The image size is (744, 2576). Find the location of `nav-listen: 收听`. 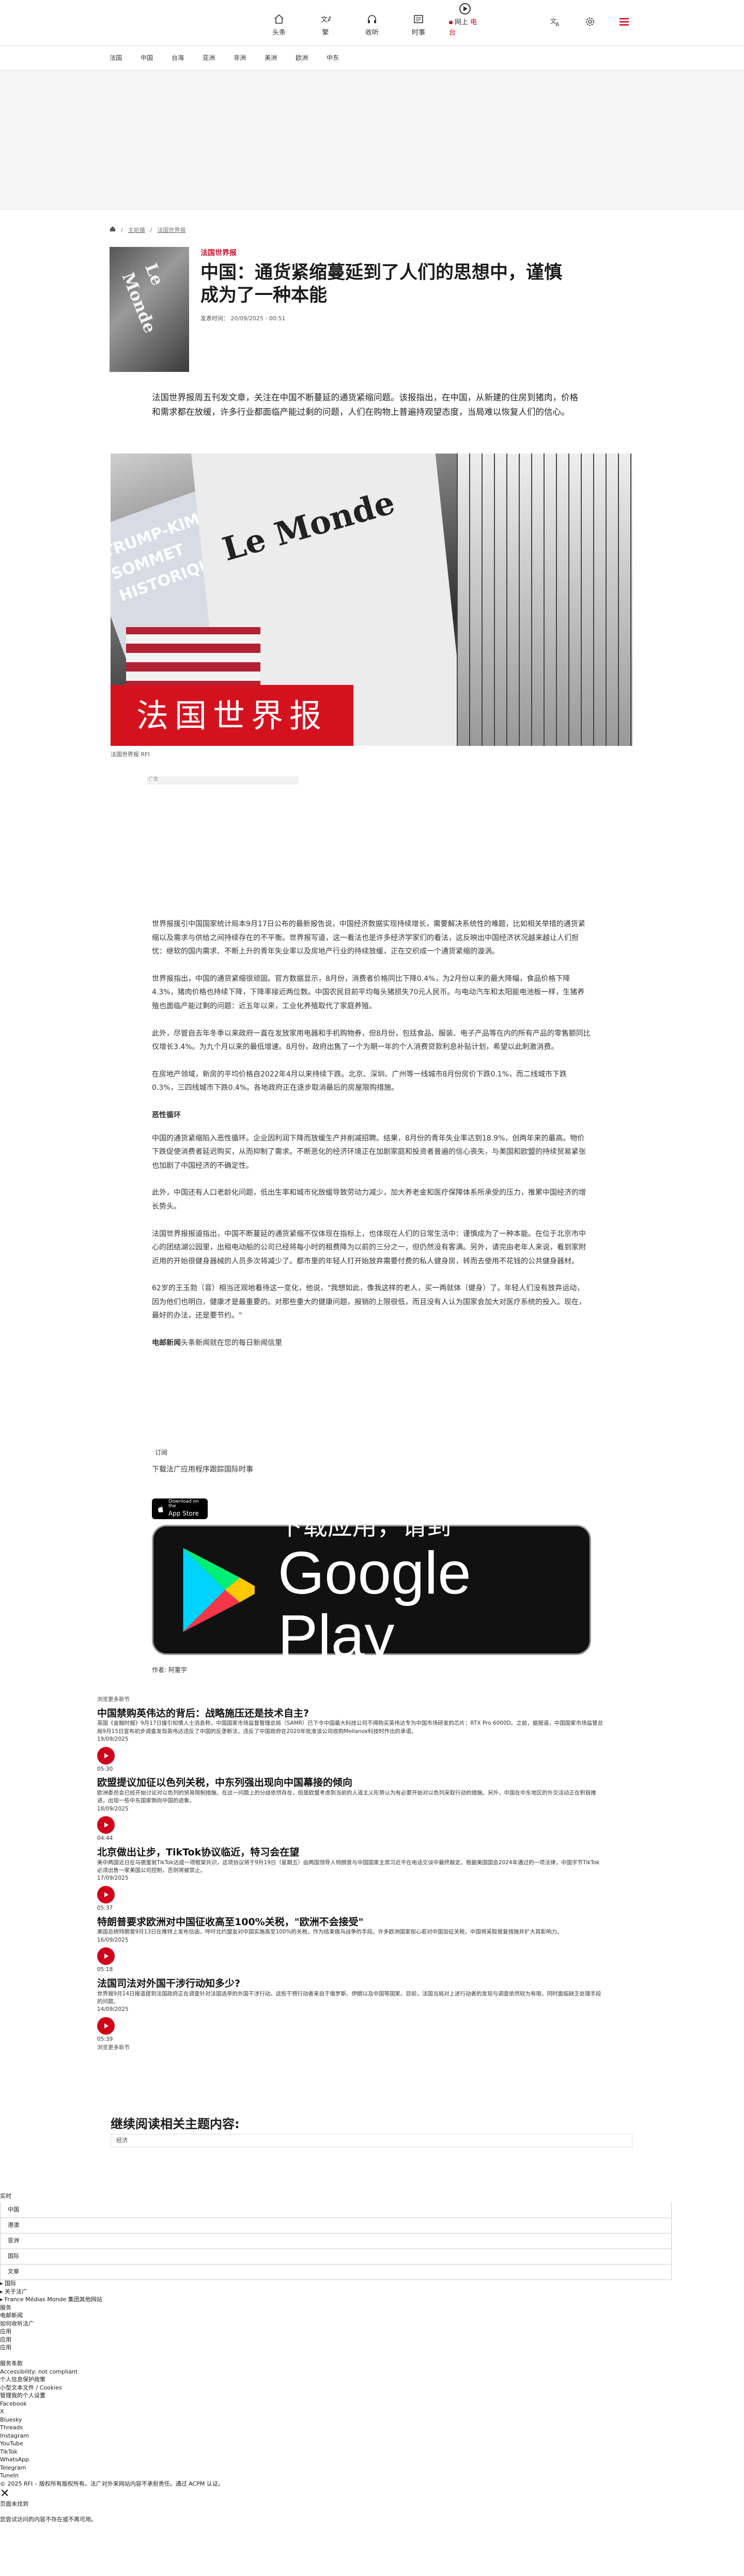

nav-listen: 收听 is located at coordinates (372, 25).